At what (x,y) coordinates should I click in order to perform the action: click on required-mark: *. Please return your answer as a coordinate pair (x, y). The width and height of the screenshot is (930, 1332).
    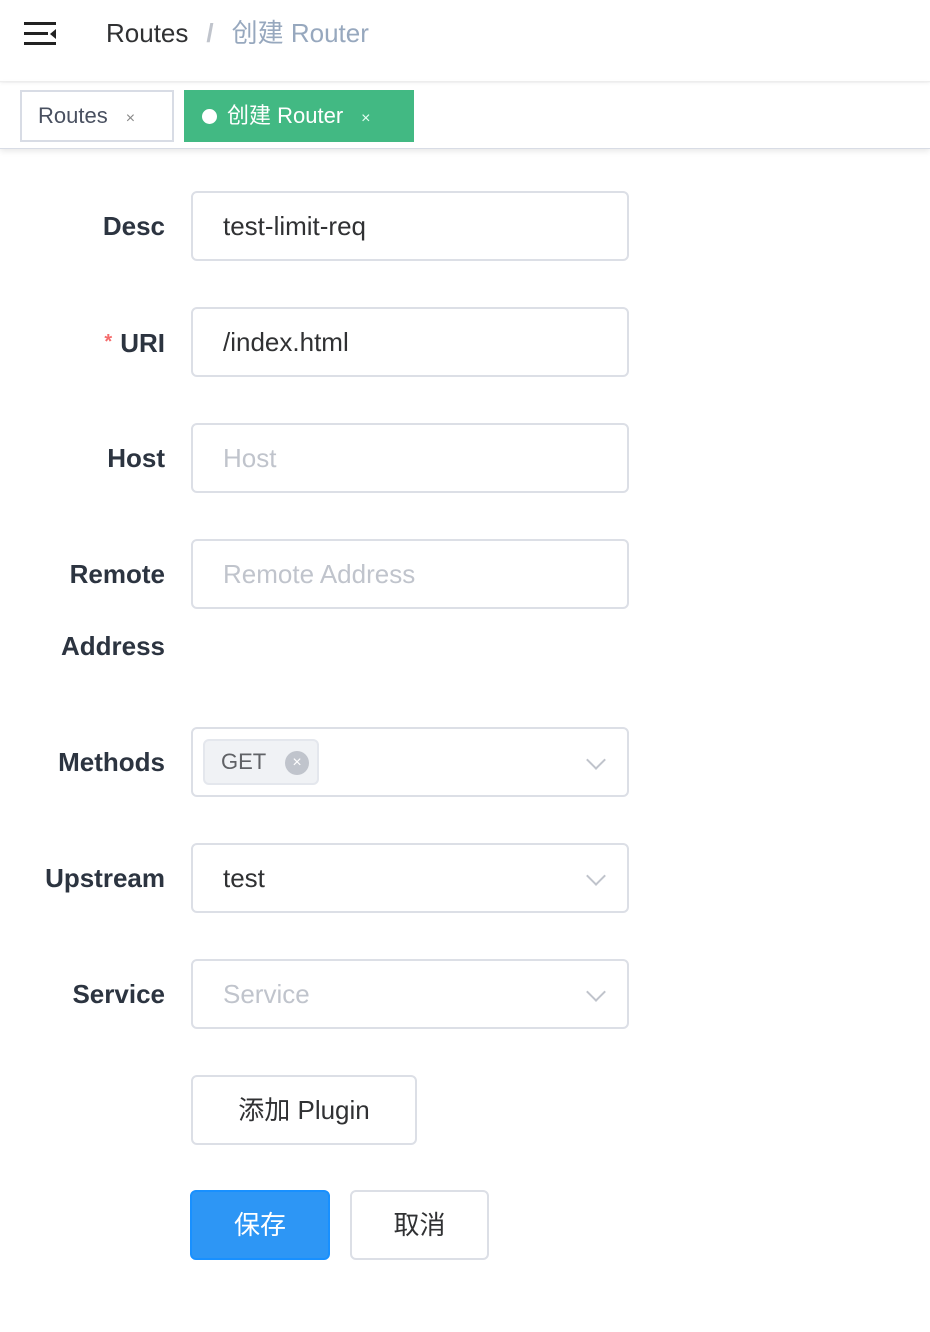
    Looking at the image, I should click on (108, 342).